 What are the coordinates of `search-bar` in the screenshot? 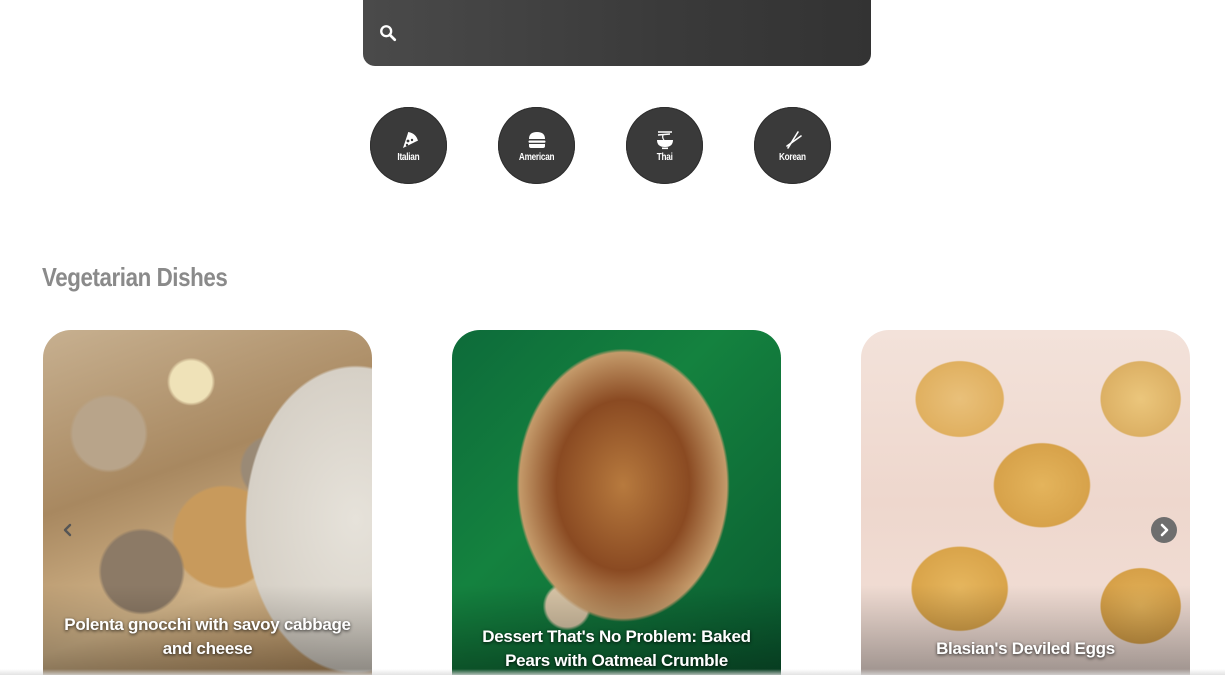 It's located at (617, 33).